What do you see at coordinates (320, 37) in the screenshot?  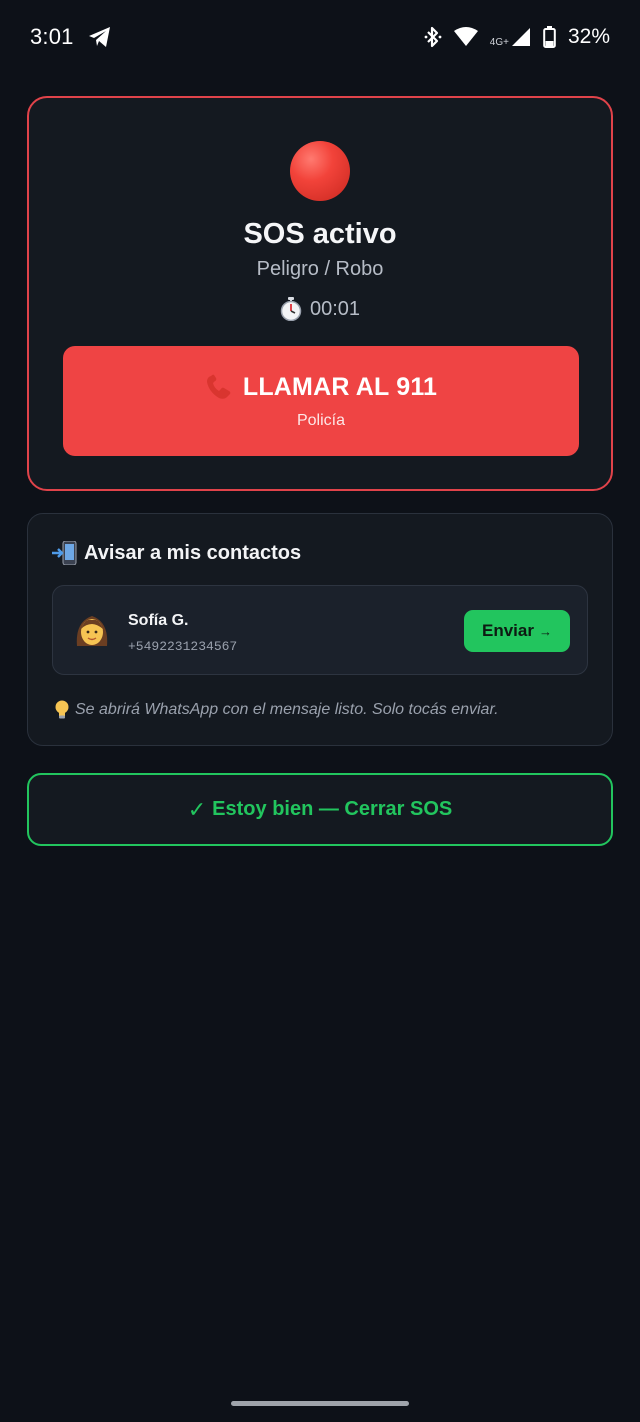 I see `status-bar: 3:01 4G+ 32%` at bounding box center [320, 37].